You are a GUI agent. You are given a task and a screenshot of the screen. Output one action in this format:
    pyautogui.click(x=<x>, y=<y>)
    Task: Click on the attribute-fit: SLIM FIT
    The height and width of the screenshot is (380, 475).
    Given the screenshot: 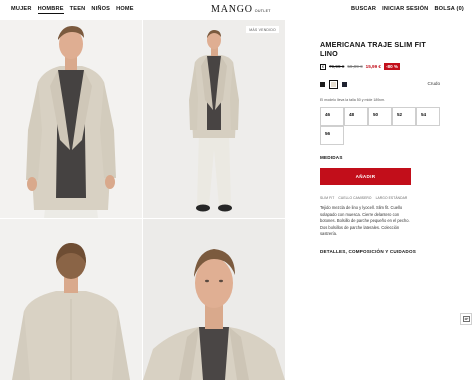 What is the action you would take?
    pyautogui.click(x=327, y=198)
    